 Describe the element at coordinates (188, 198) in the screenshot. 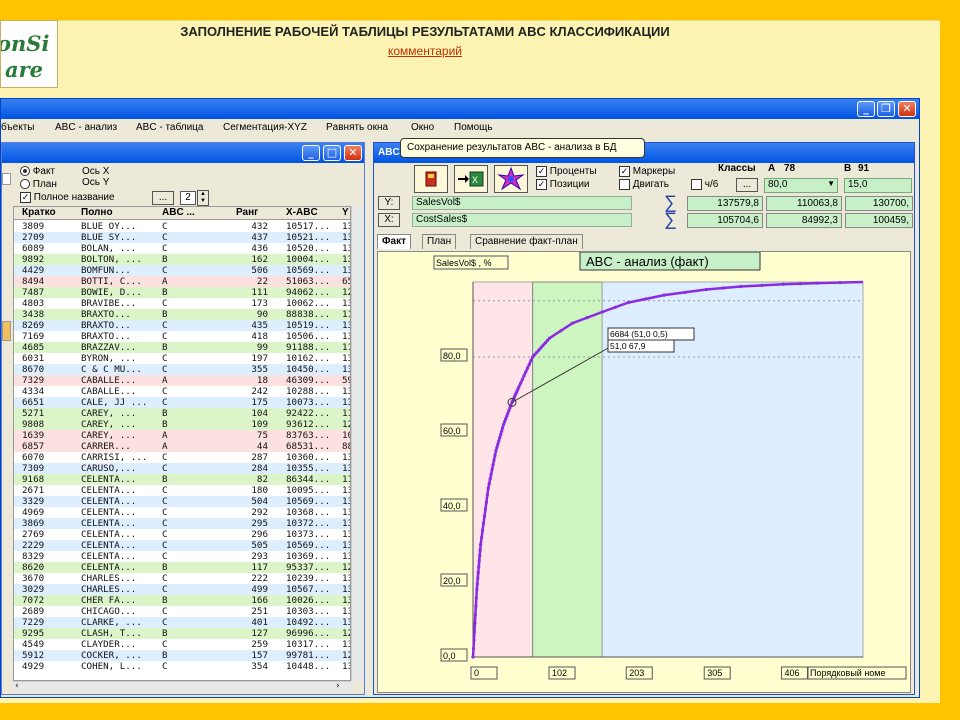

I see `spinner-input: 2` at that location.